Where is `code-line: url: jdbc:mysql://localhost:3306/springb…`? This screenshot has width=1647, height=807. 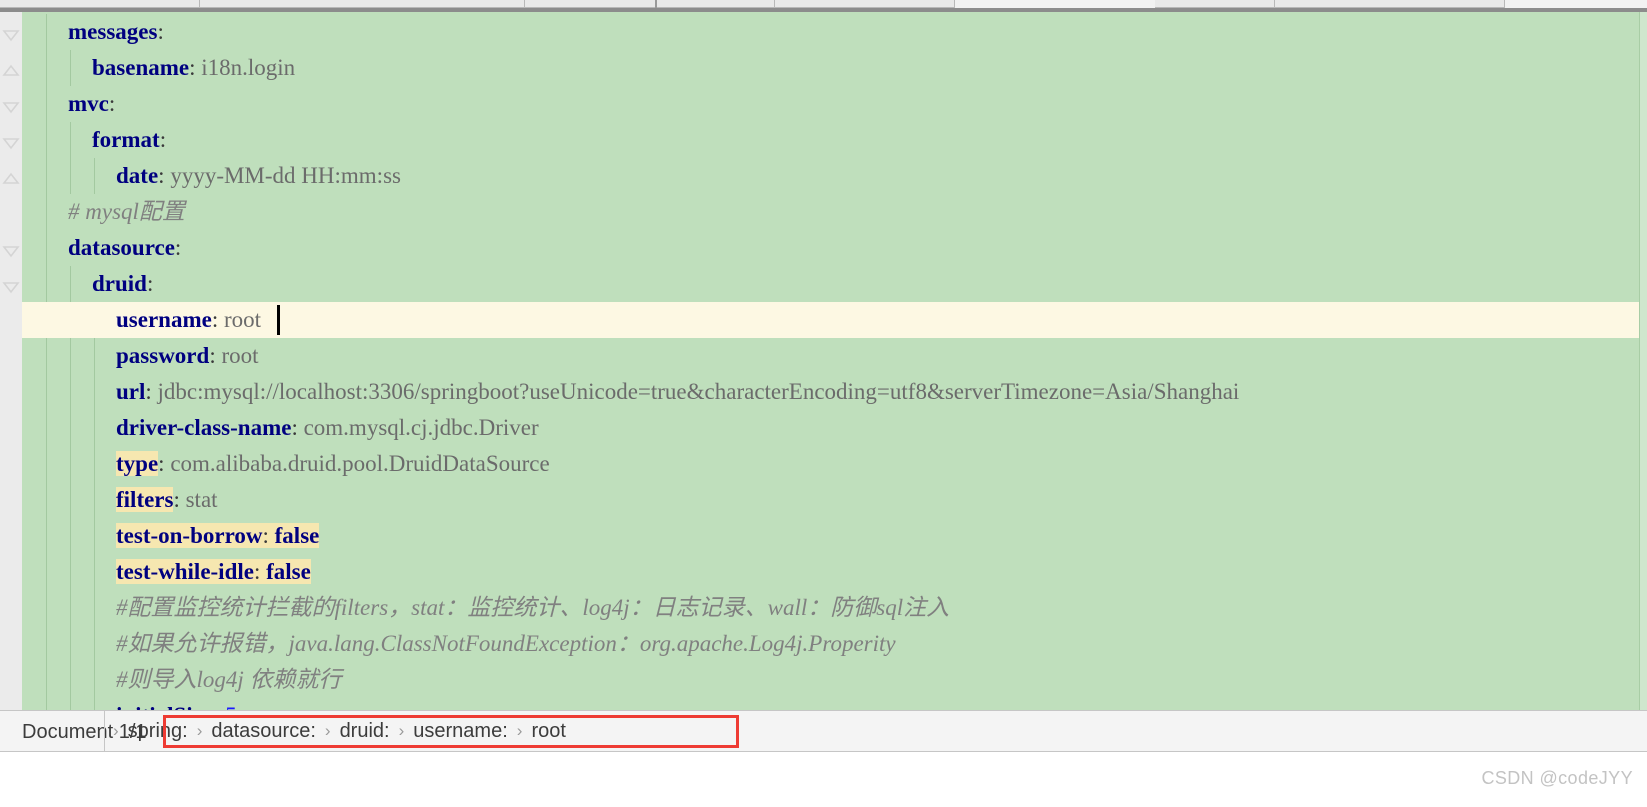 code-line: url: jdbc:mysql://localhost:3306/springb… is located at coordinates (834, 392).